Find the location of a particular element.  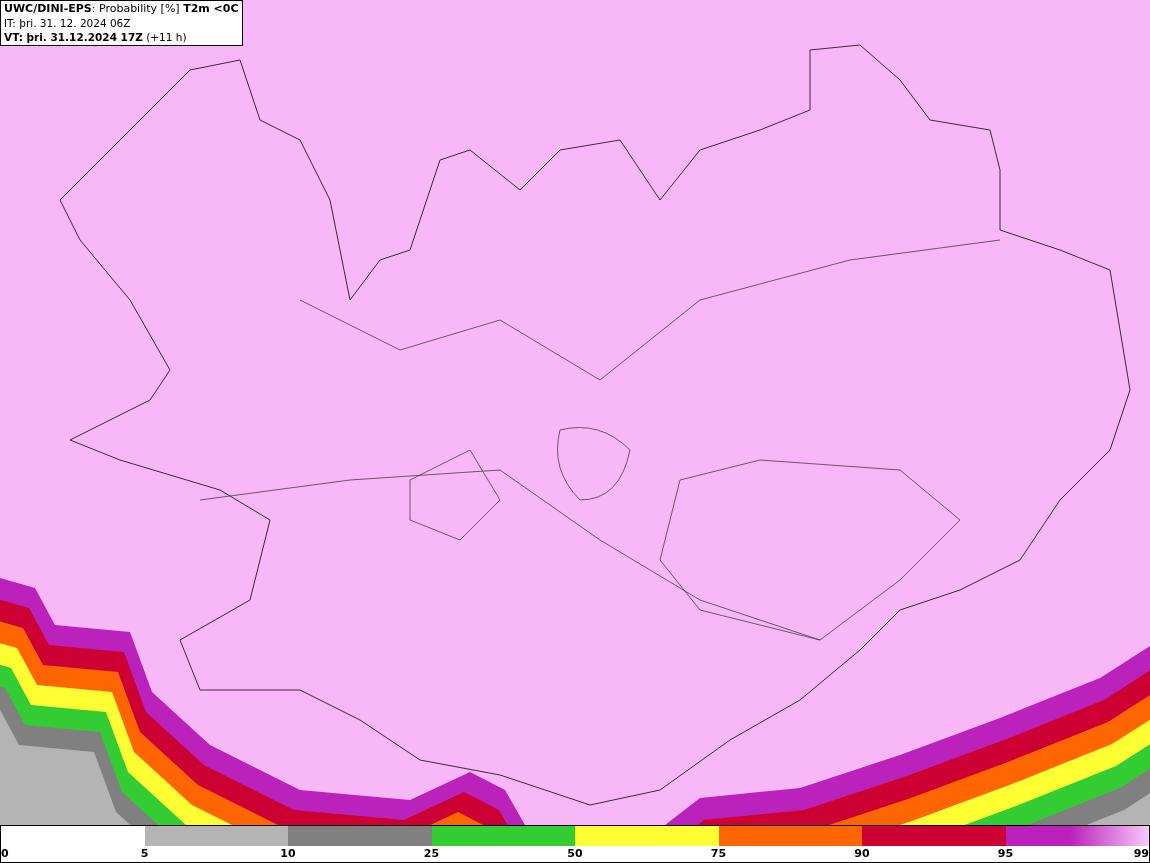

scale-label: 5 is located at coordinates (144, 853).